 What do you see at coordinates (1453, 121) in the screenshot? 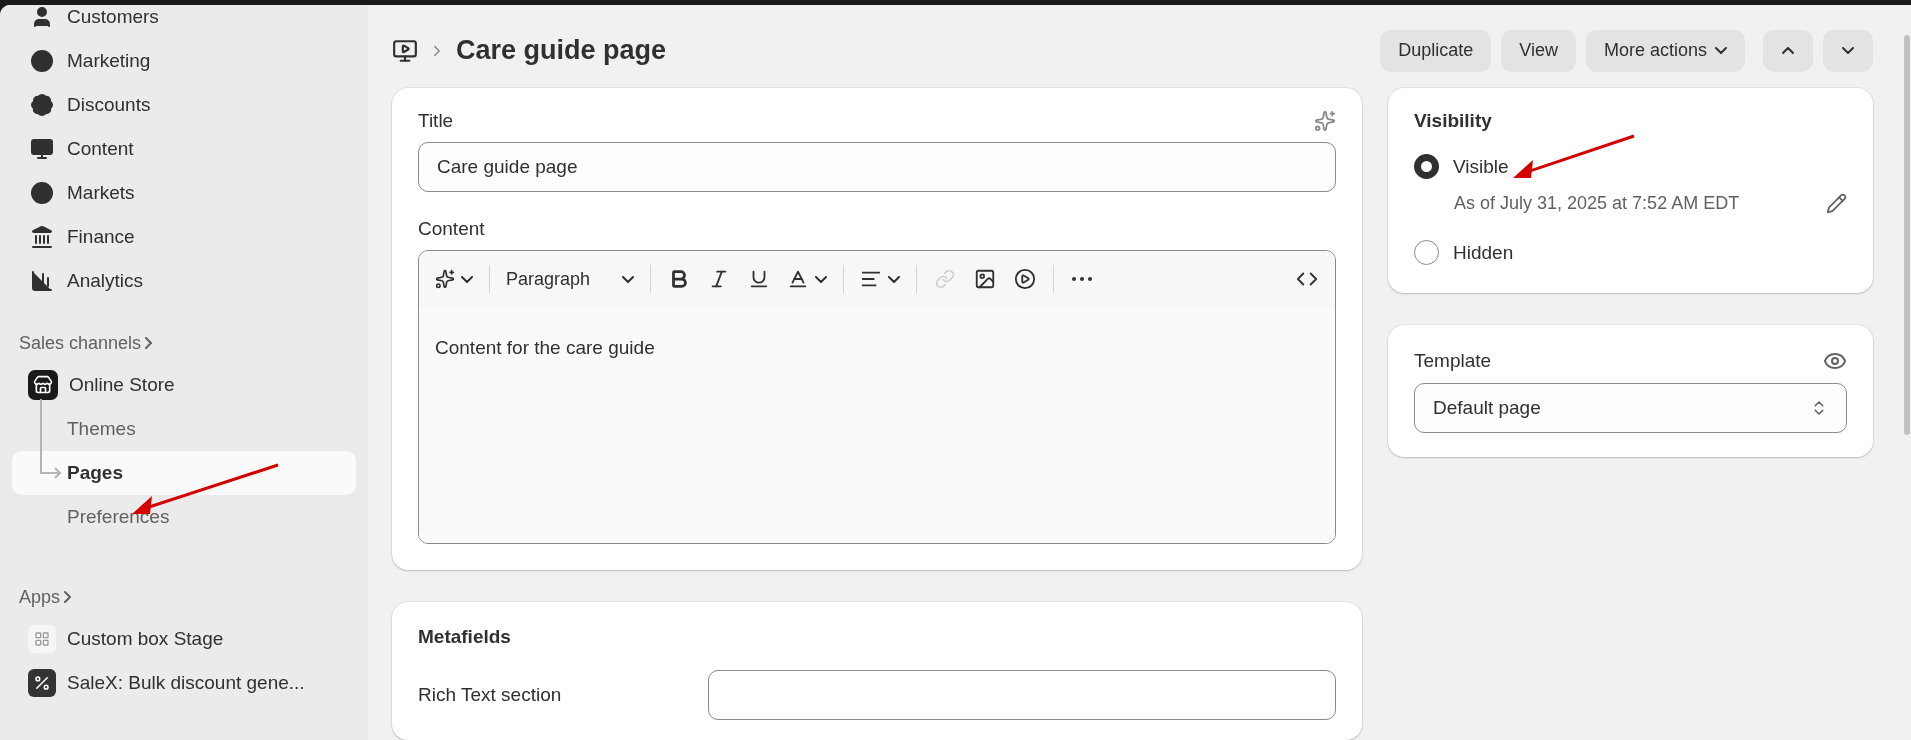
I see `card-title: Visibility` at bounding box center [1453, 121].